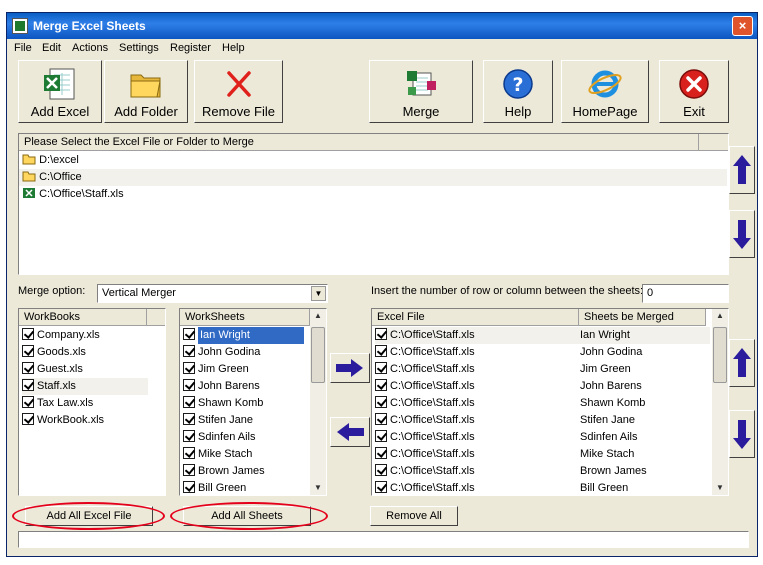  I want to click on menu-actions: Actions, so click(90, 48).